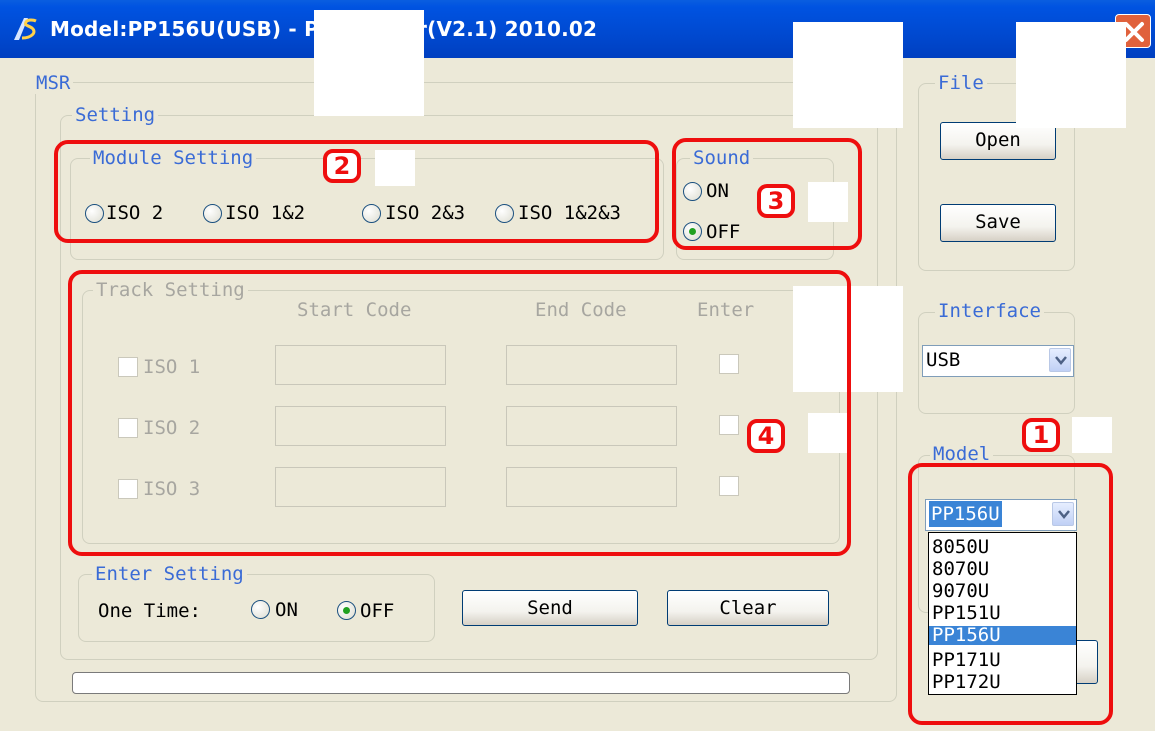 The height and width of the screenshot is (731, 1155). Describe the element at coordinates (377, 611) in the screenshot. I see `enter-off-label: OFF` at that location.